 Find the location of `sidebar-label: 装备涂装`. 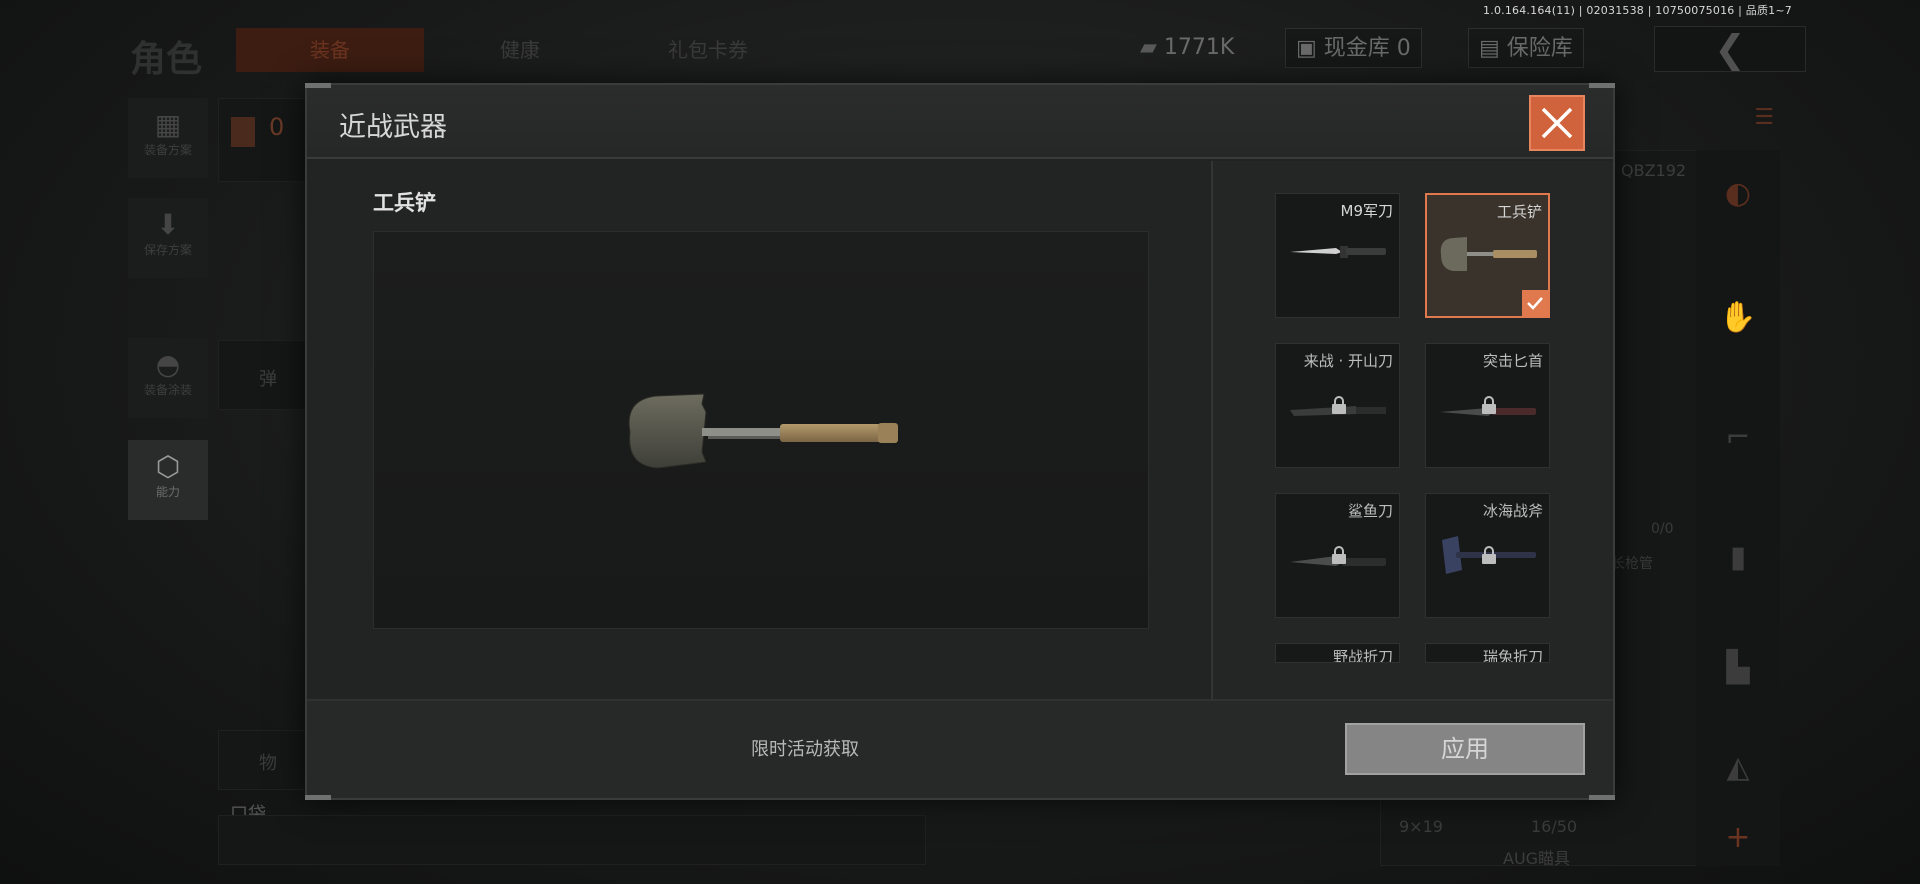

sidebar-label: 装备涂装 is located at coordinates (167, 390).